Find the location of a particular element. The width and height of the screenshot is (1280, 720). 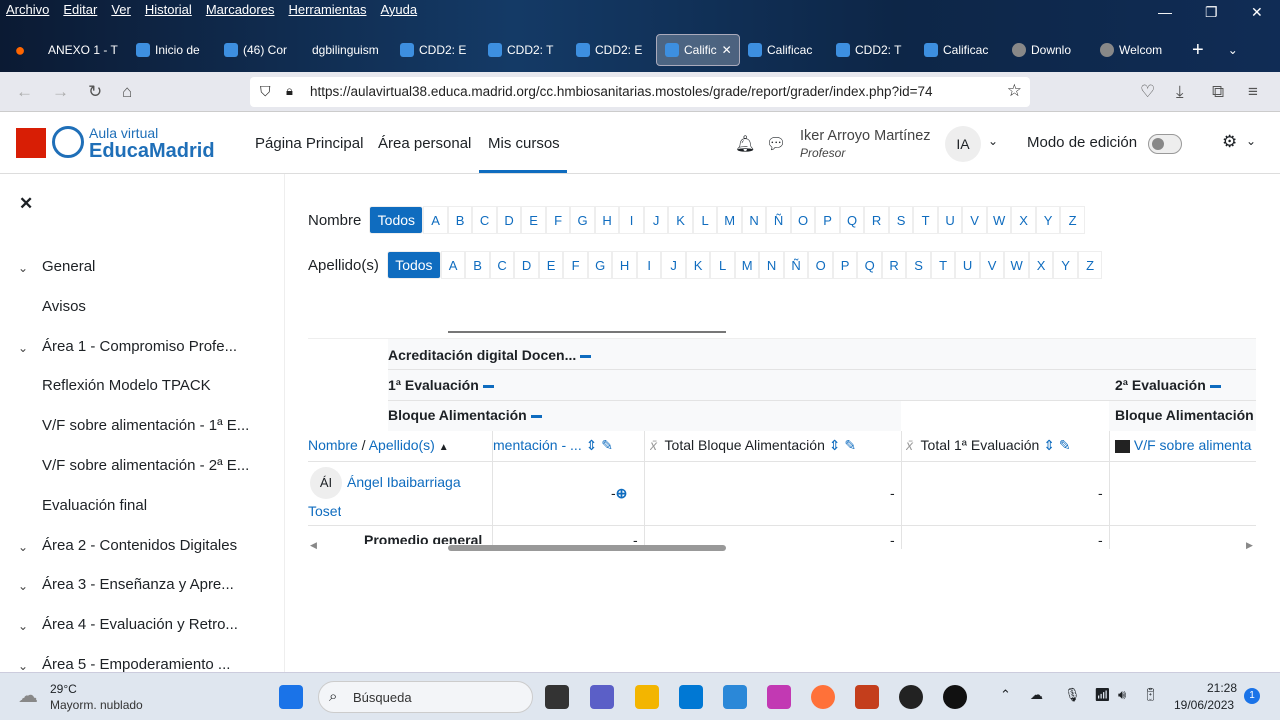

filter-letter-H: H is located at coordinates (624, 265).